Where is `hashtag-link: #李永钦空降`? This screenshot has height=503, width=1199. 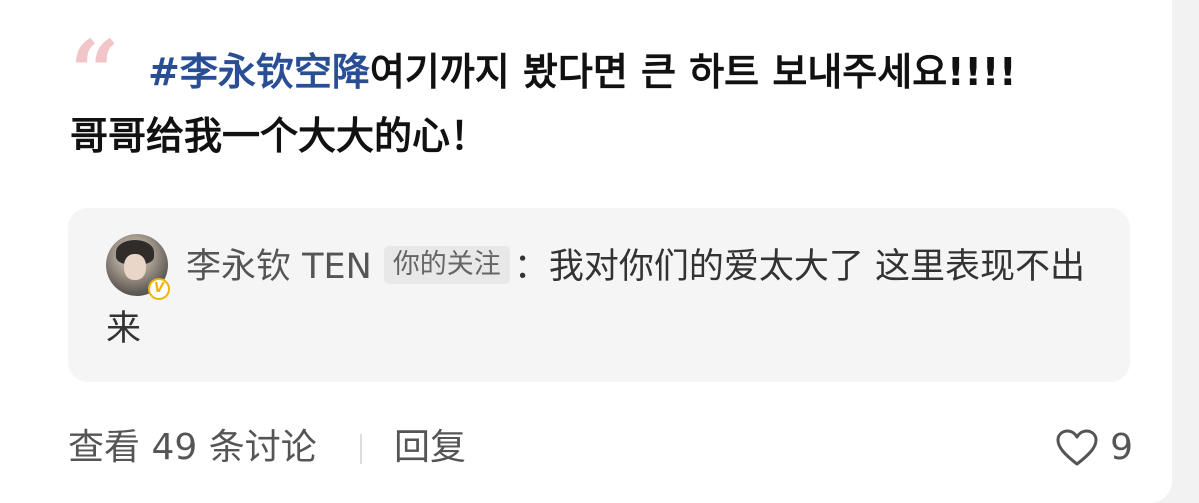
hashtag-link: #李永钦空降 is located at coordinates (259, 72).